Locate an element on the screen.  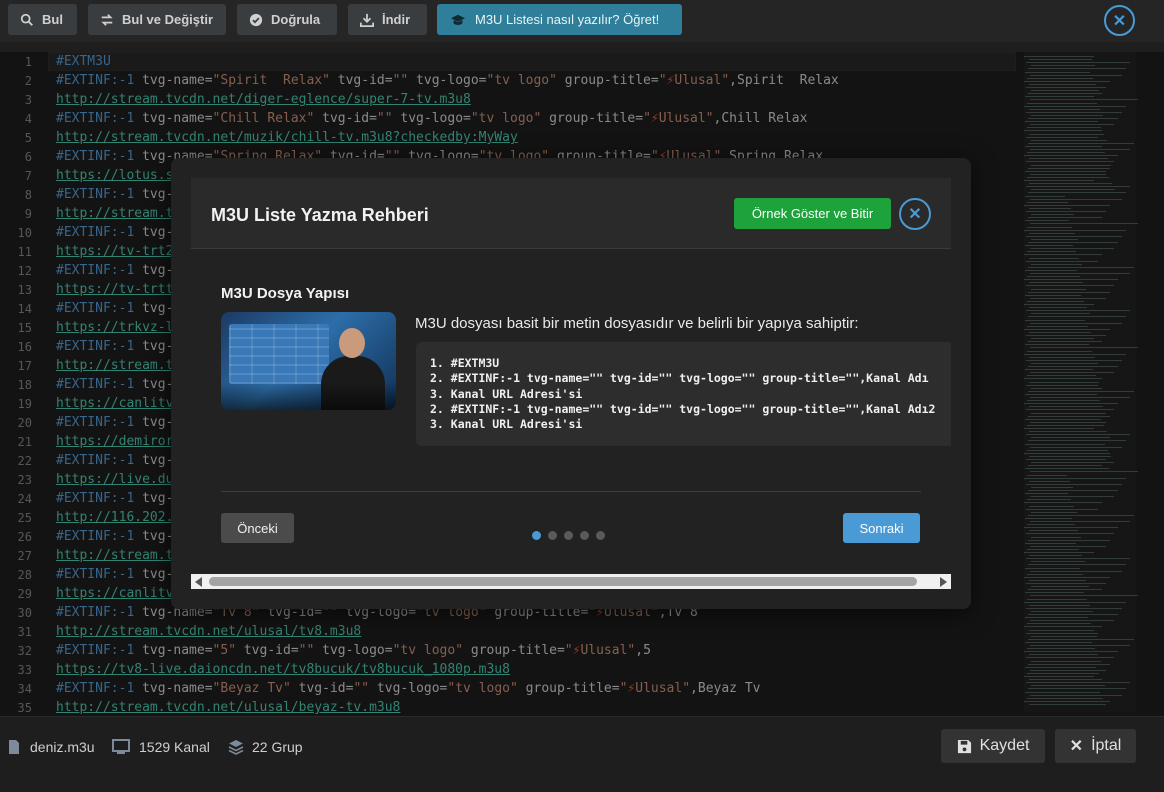
code-example-line: 1. #EXTM3U is located at coordinates (465, 363).